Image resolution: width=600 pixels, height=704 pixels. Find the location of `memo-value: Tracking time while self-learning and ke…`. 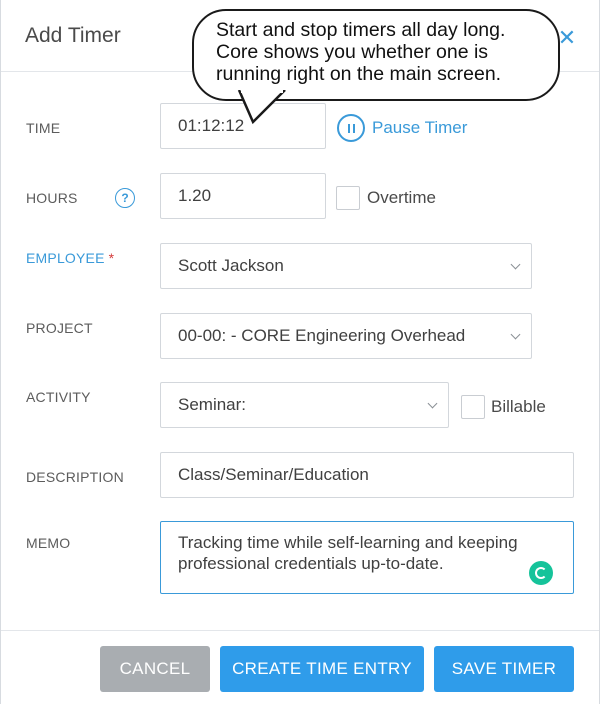

memo-value: Tracking time while self-learning and ke… is located at coordinates (348, 553).